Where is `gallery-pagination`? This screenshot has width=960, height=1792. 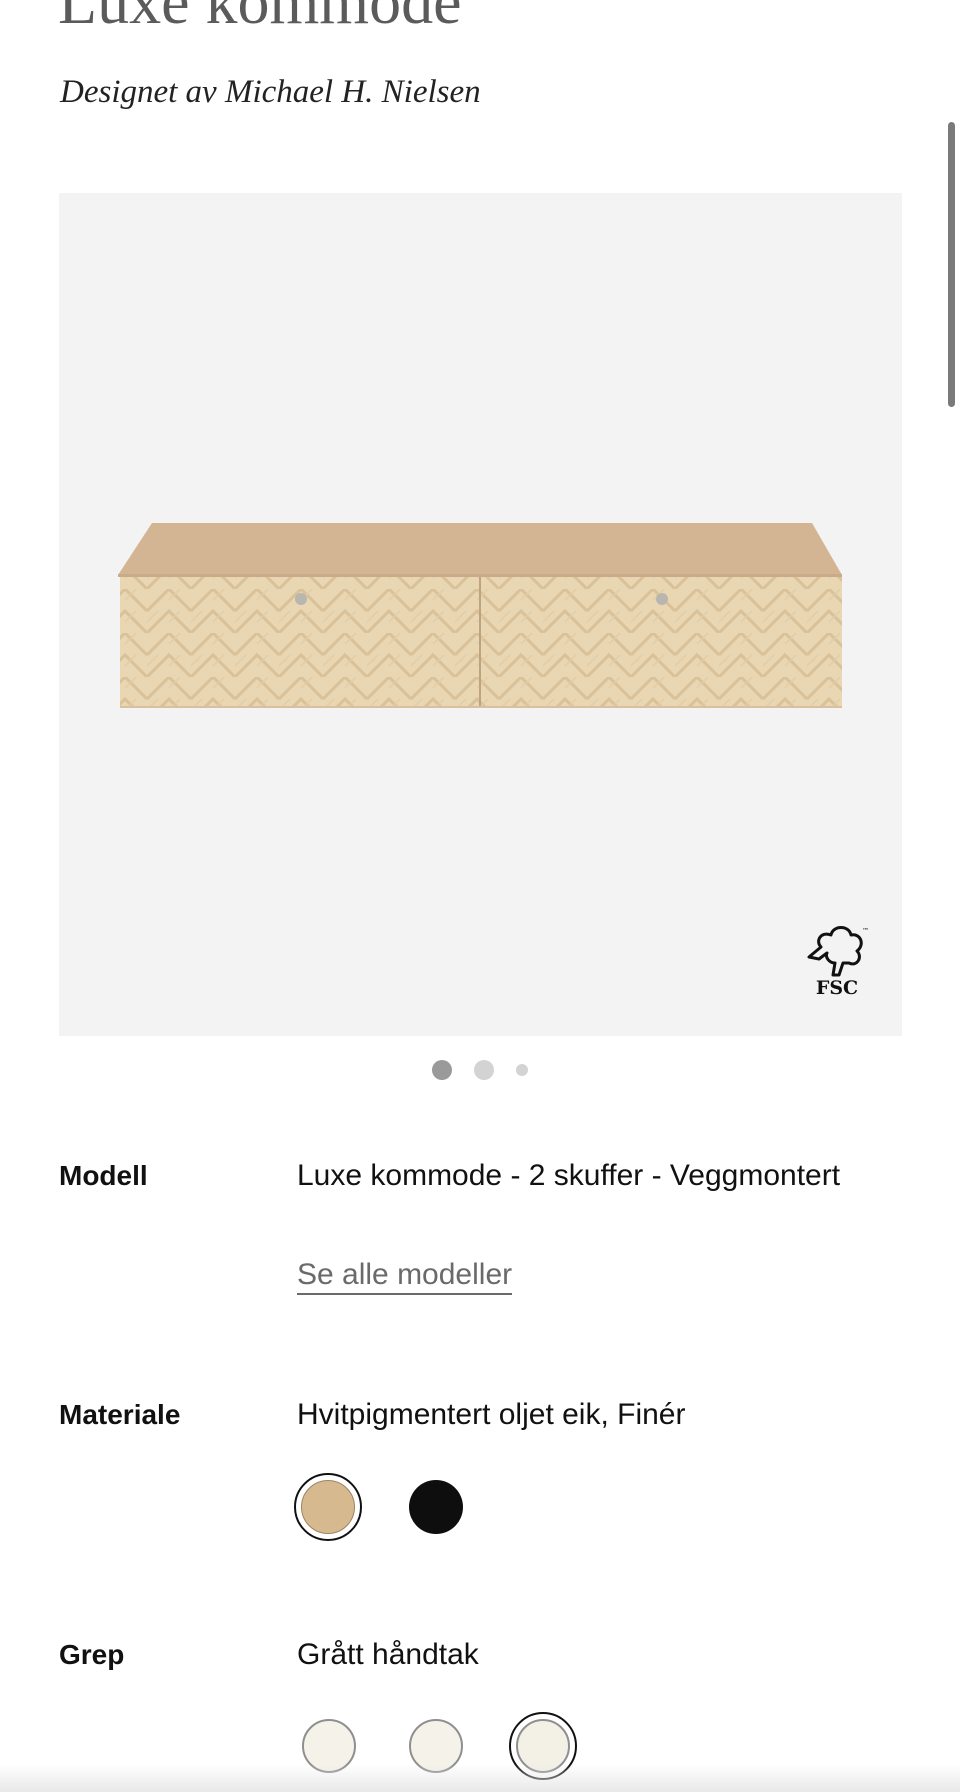
gallery-pagination is located at coordinates (480, 1070).